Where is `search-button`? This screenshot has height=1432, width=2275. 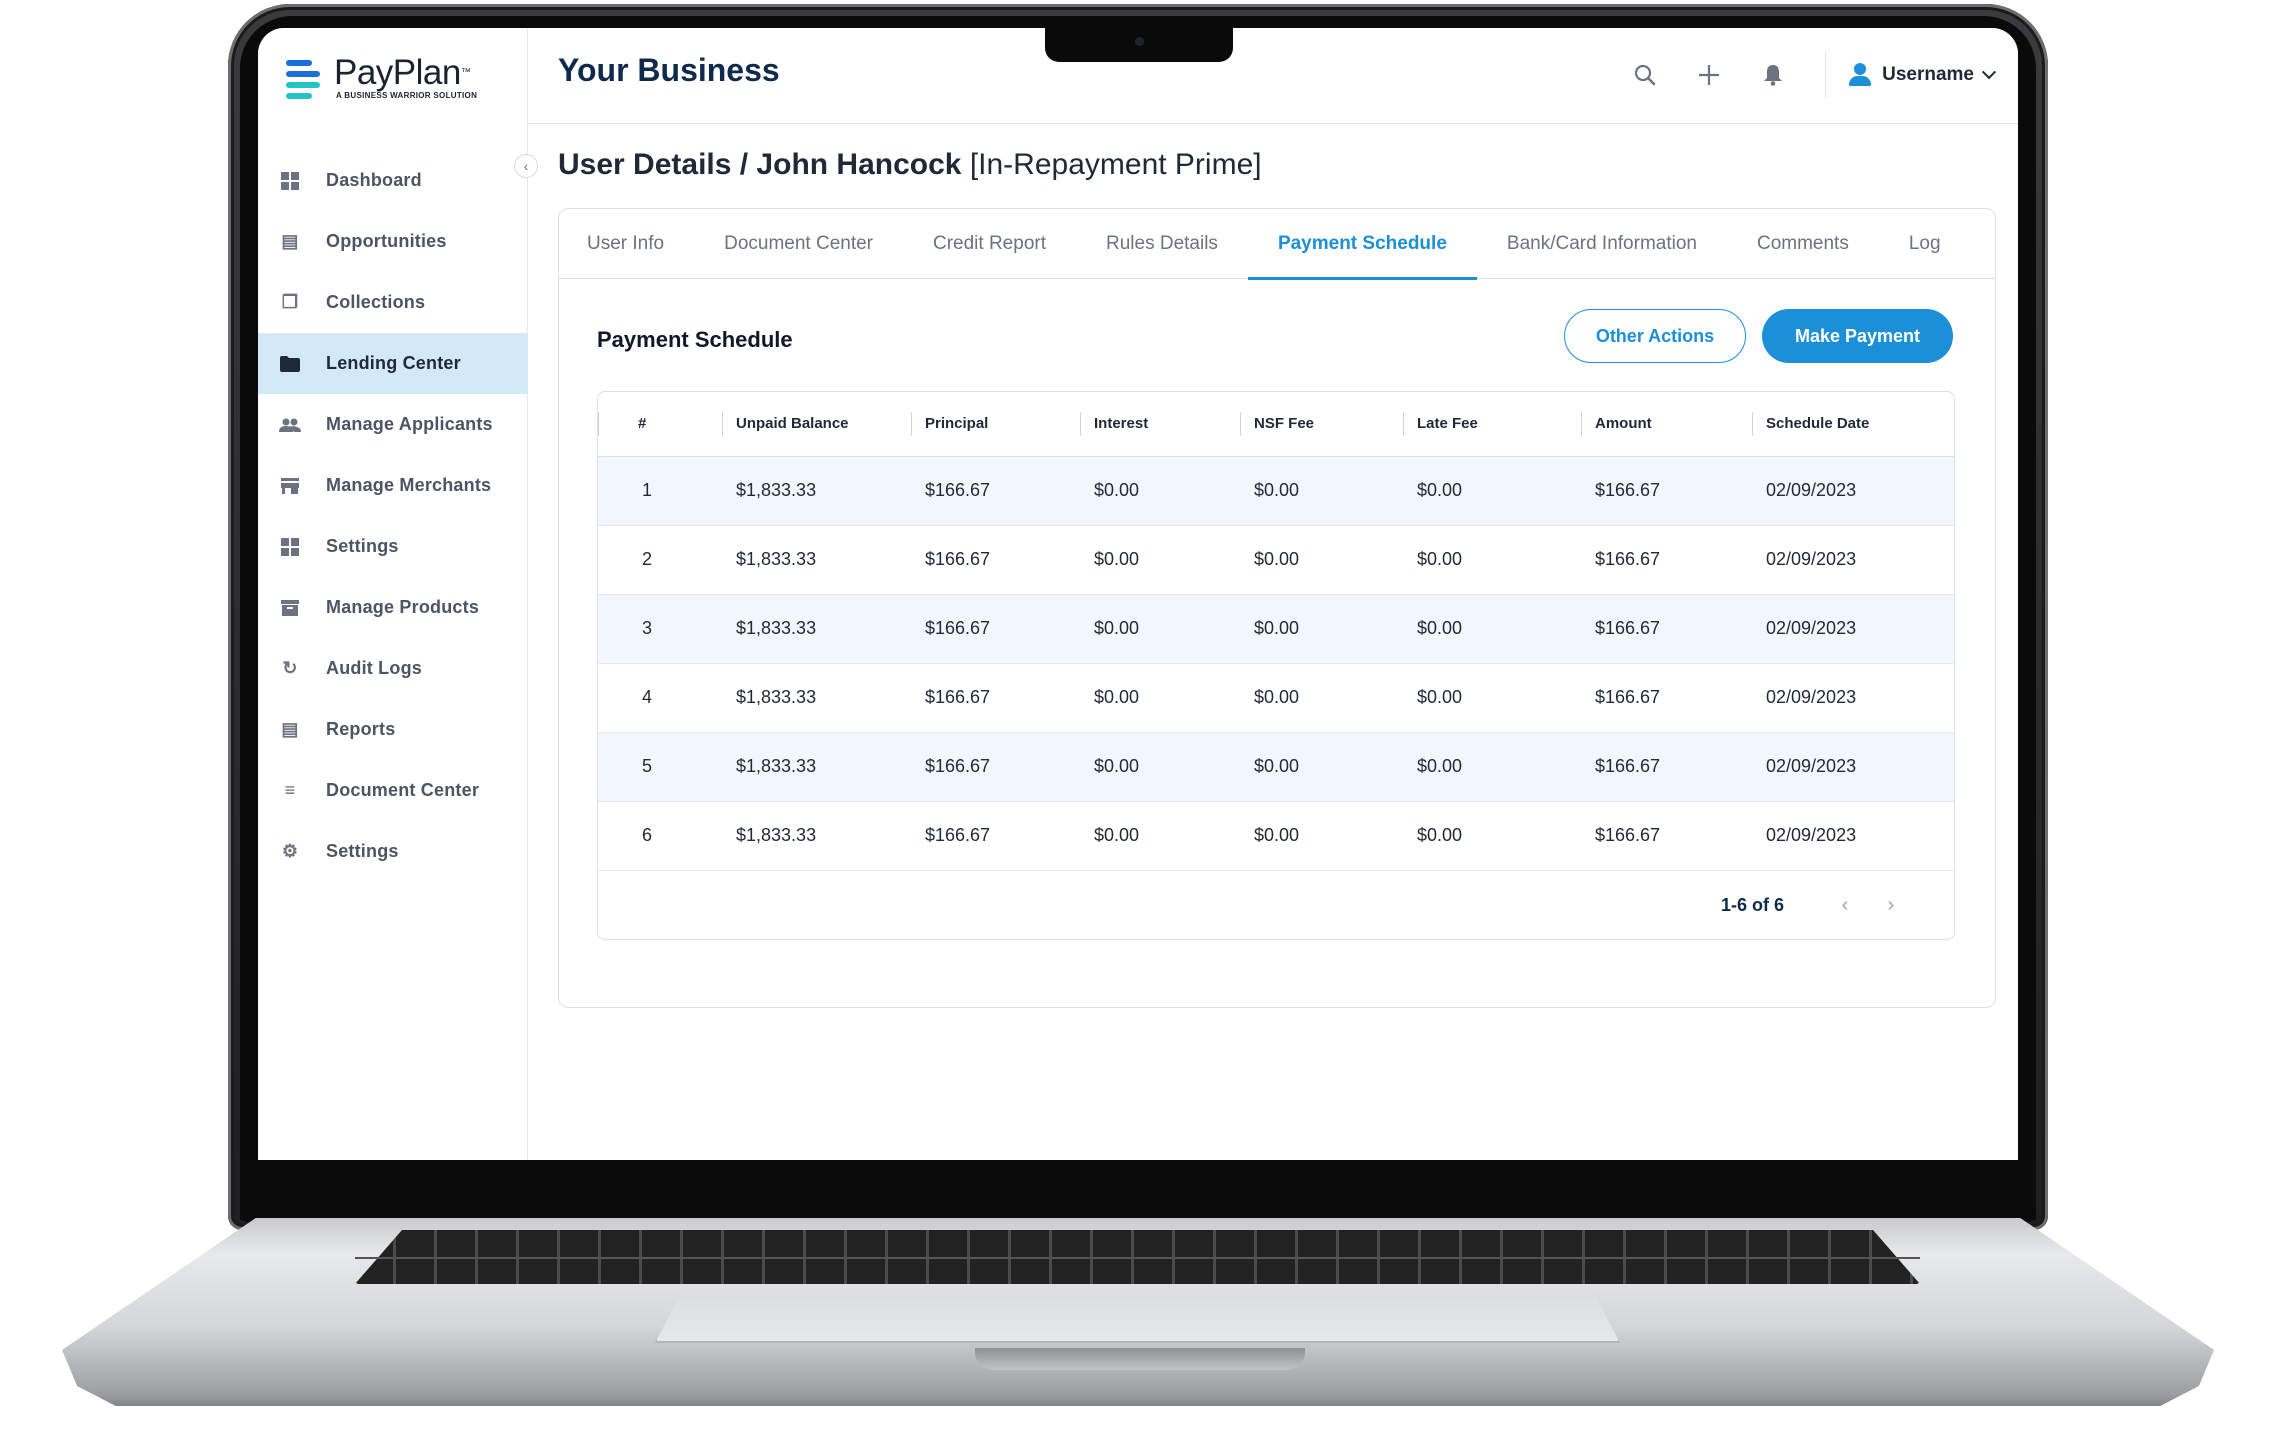 search-button is located at coordinates (1645, 75).